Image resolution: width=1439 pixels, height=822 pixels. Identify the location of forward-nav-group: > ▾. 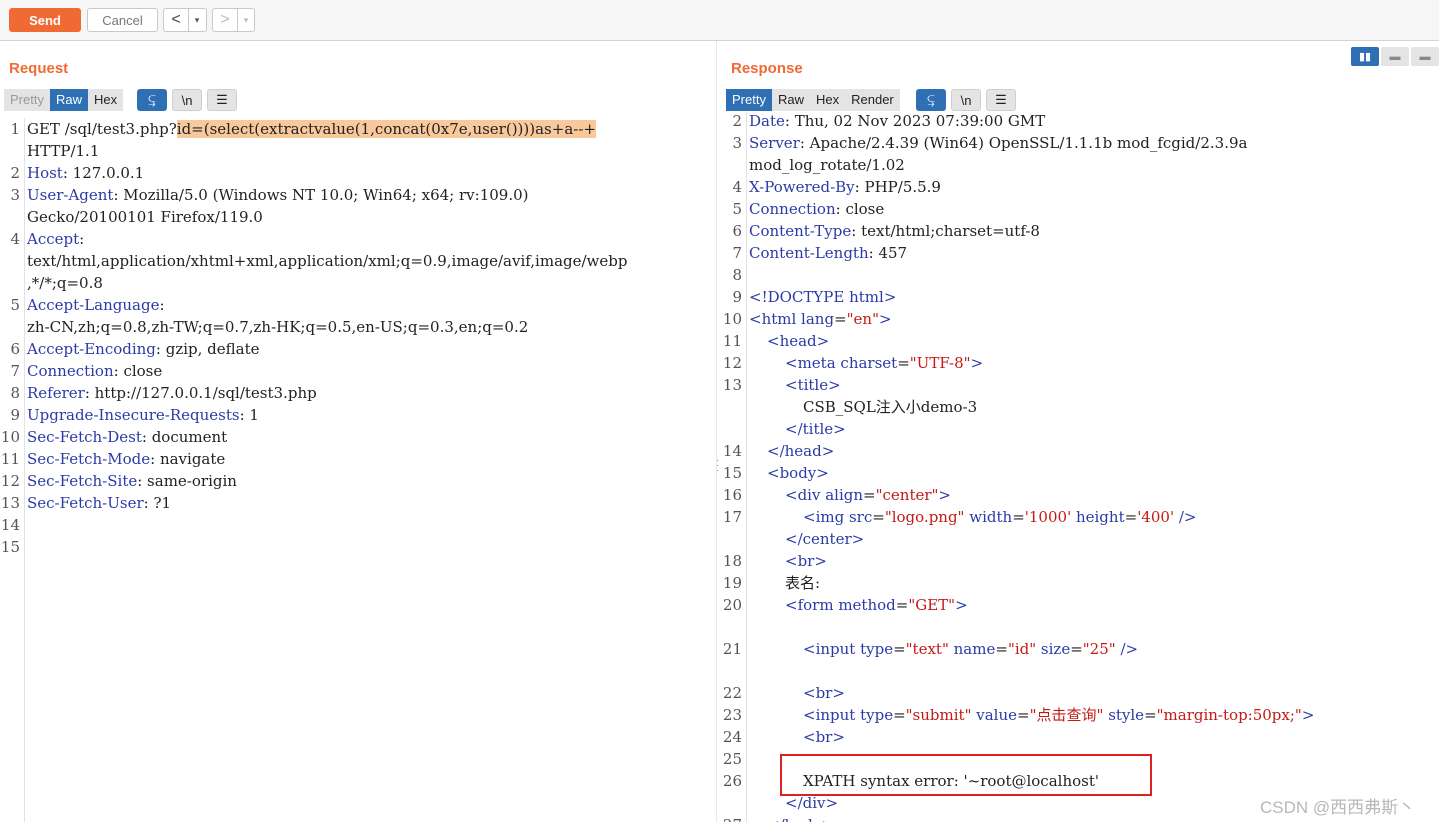
(233, 20).